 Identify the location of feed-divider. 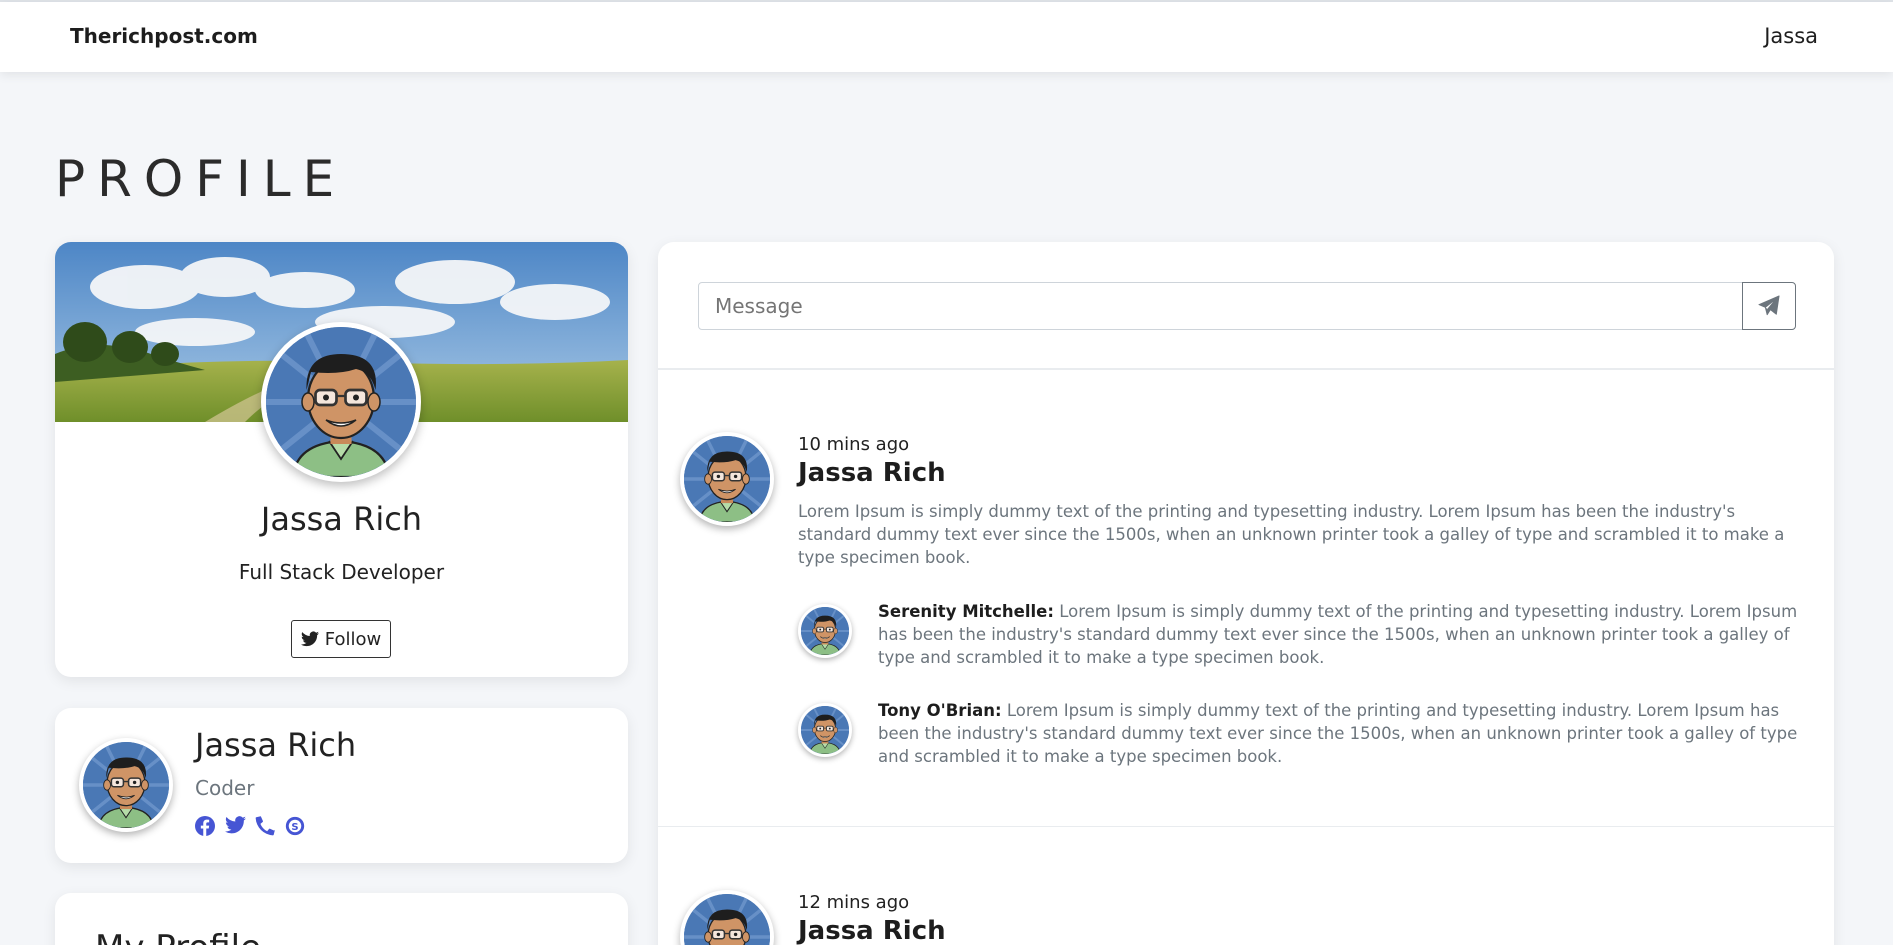
(1246, 369).